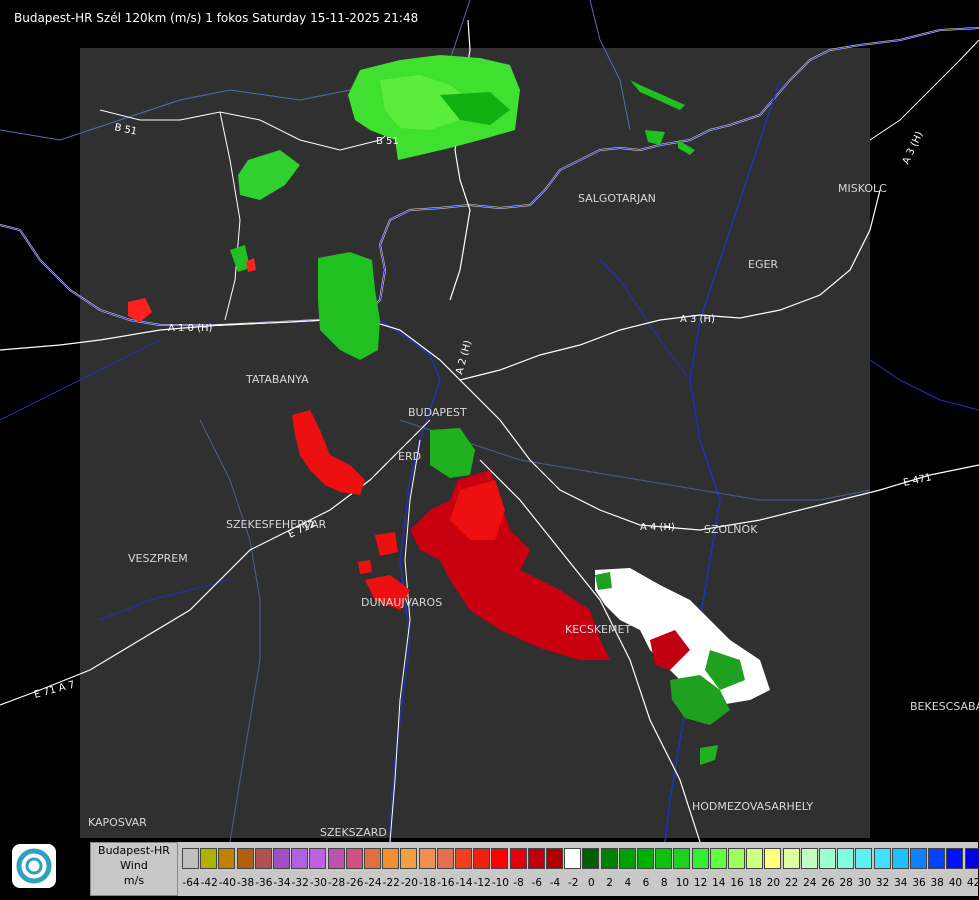 This screenshot has height=900, width=979. Describe the element at coordinates (190, 328) in the screenshot. I see `road-label-a10: A 1 0 (H)` at that location.